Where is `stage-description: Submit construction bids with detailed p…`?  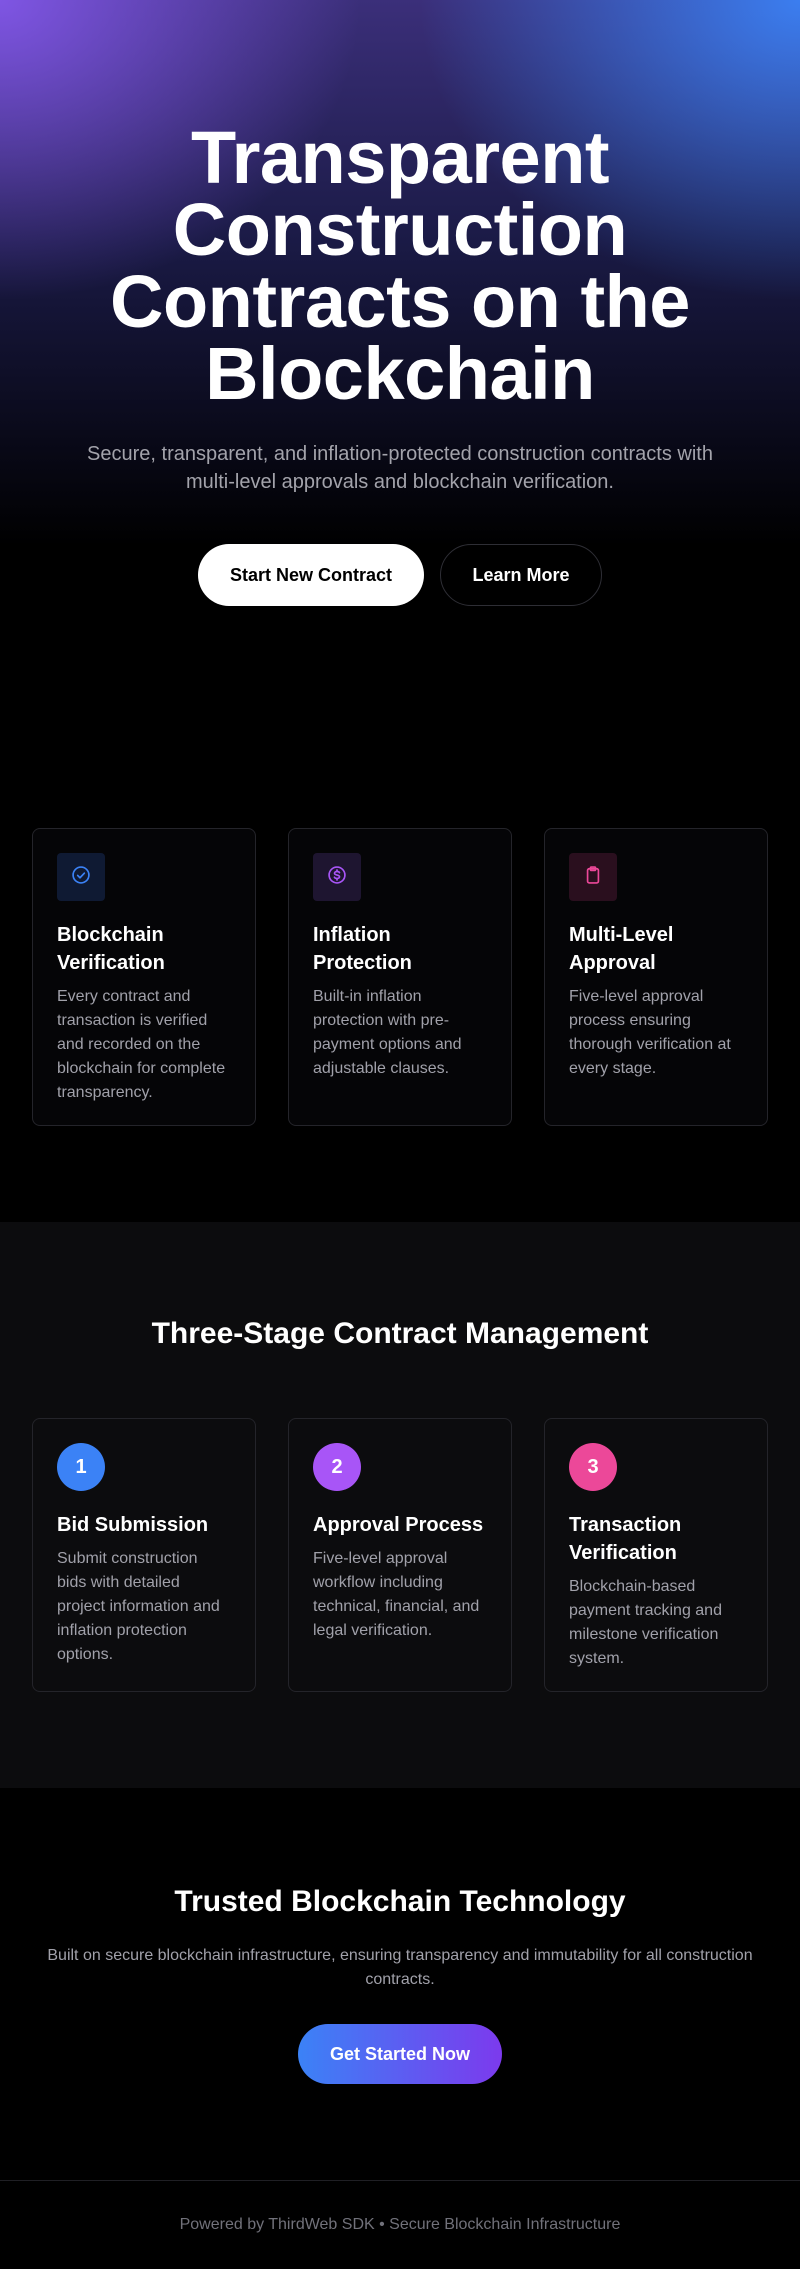
stage-description: Submit construction bids with detailed p… is located at coordinates (138, 1606).